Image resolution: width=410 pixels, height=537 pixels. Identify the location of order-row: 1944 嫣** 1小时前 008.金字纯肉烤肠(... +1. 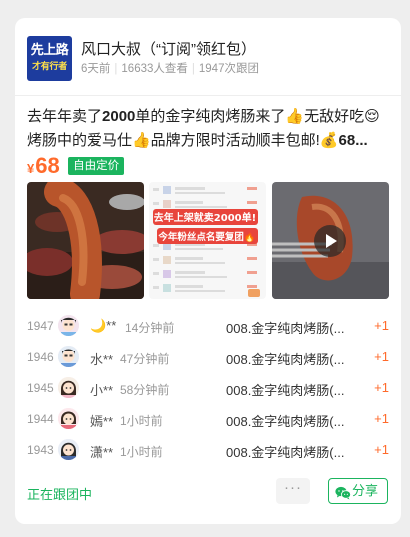
(208, 420).